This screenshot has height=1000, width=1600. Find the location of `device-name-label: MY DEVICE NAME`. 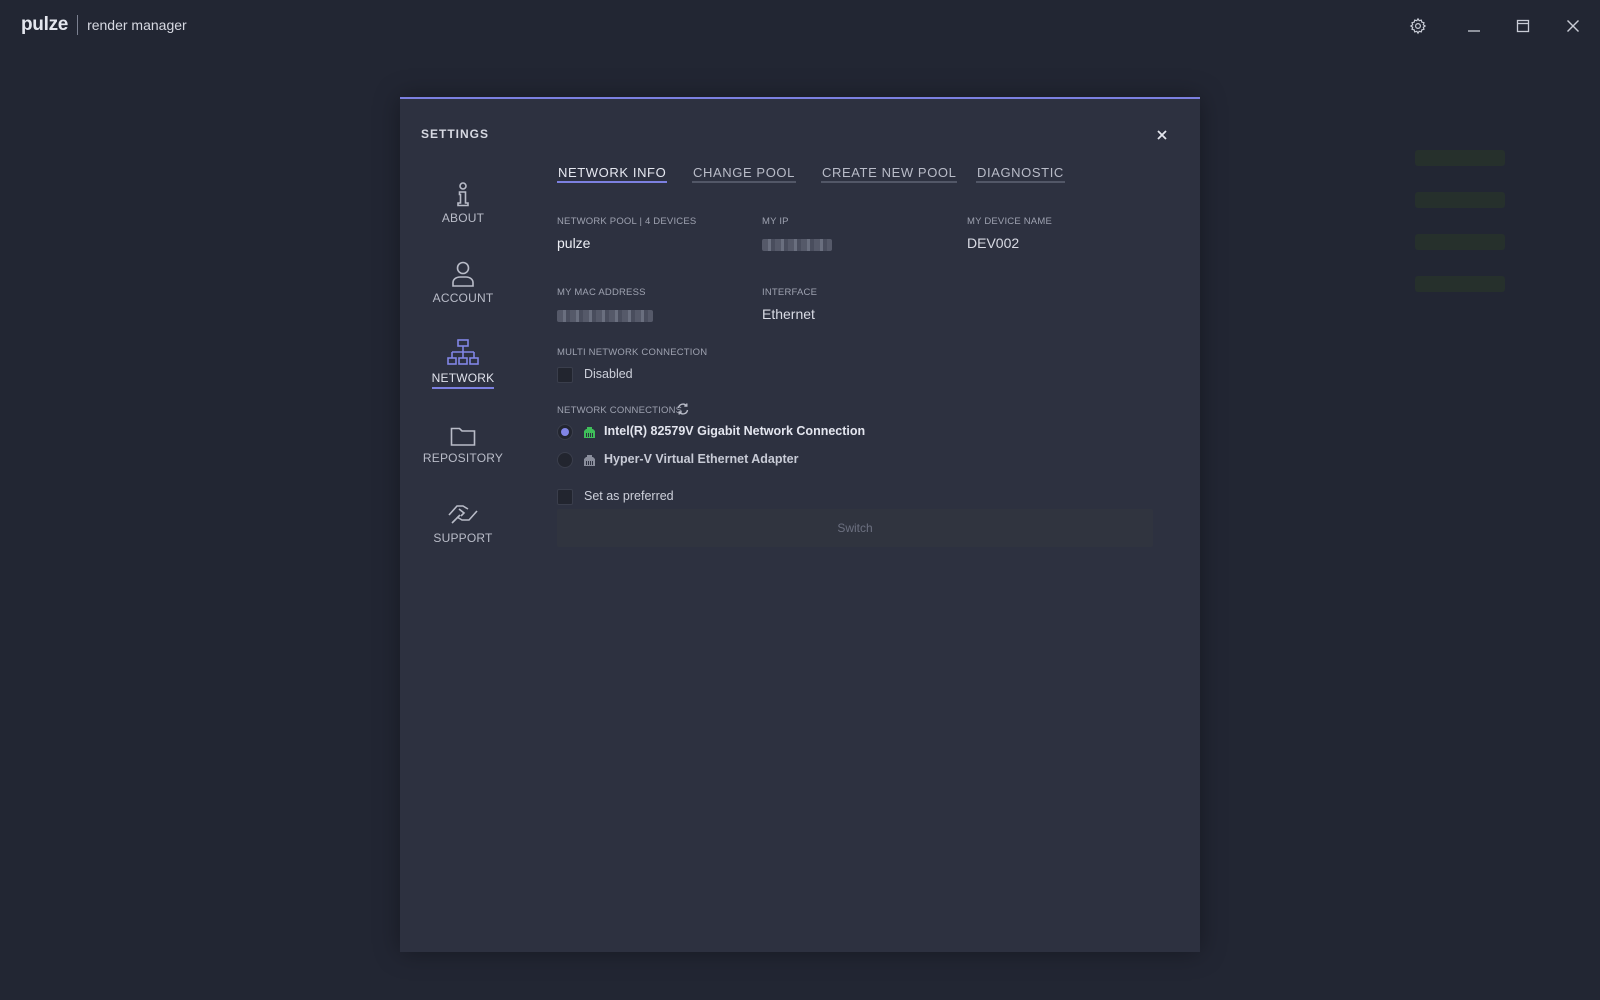

device-name-label: MY DEVICE NAME is located at coordinates (1009, 221).